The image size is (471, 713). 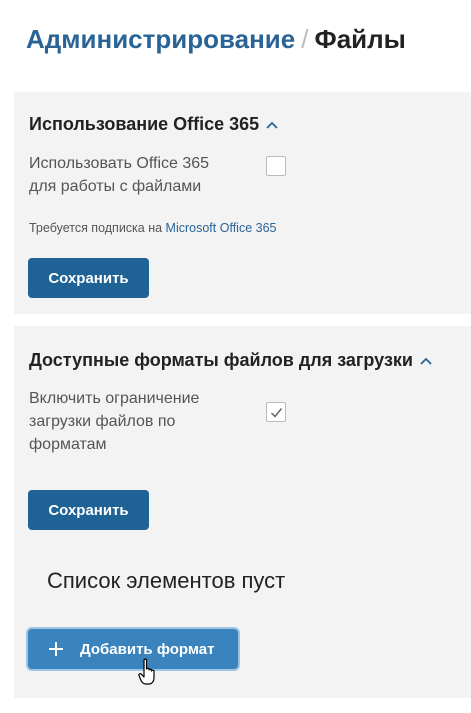 I want to click on office365-hint-text: Требуется подписка на, so click(x=97, y=228).